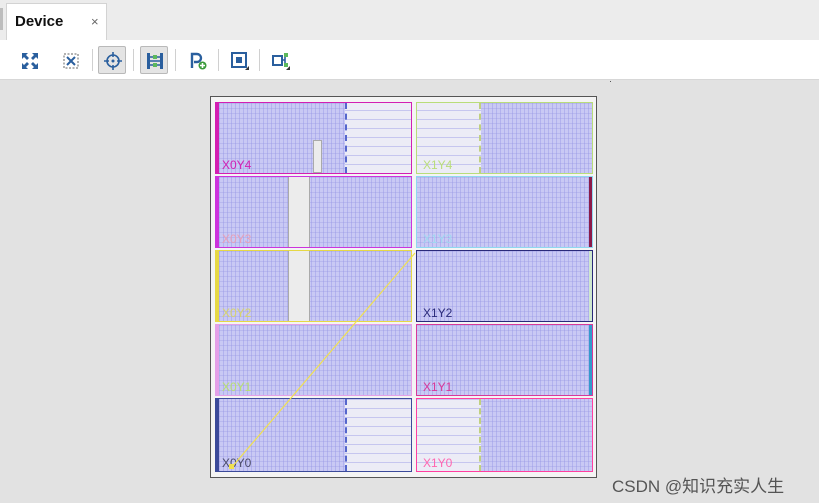 This screenshot has height=503, width=819. I want to click on net-connect-icon, so click(281, 61).